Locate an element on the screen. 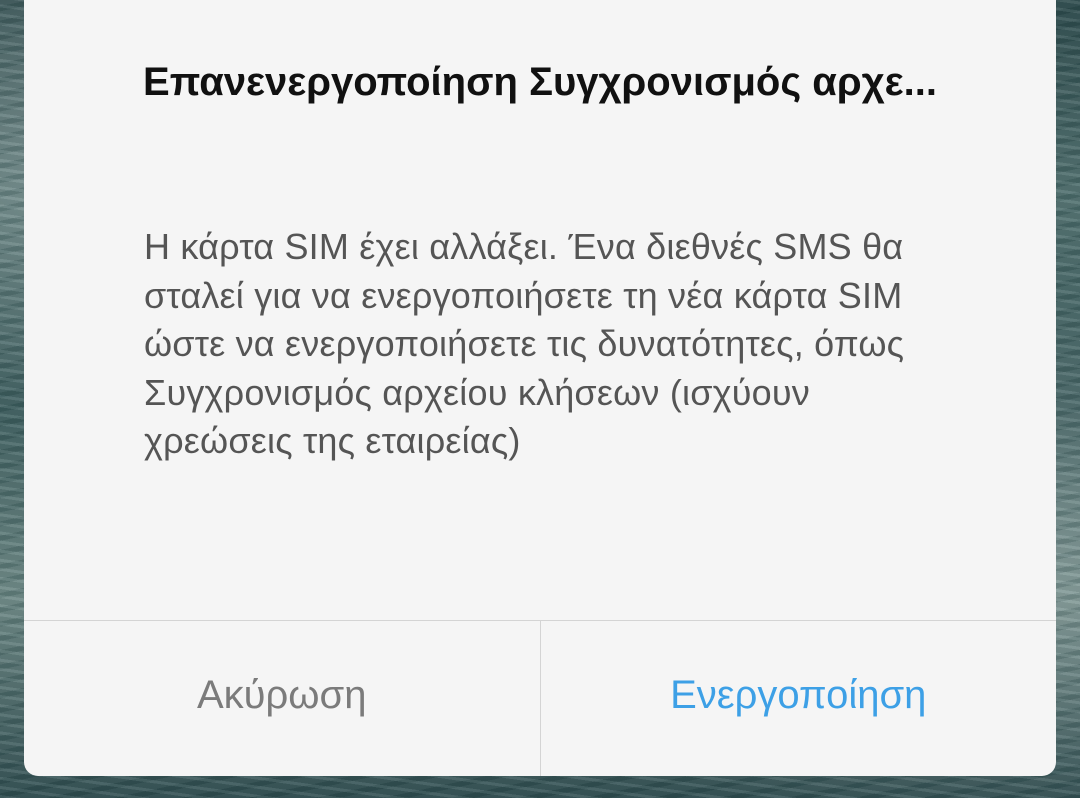 The height and width of the screenshot is (798, 1080). cancel-button: Ακύρωση is located at coordinates (282, 698).